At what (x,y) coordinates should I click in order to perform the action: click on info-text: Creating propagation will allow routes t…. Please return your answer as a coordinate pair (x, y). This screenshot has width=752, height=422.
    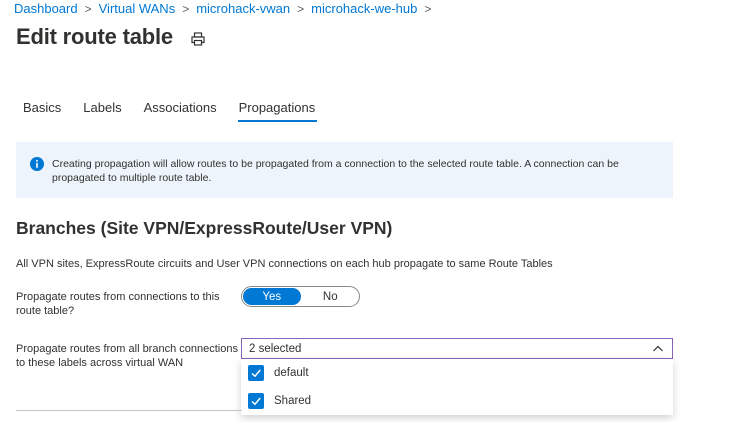
    Looking at the image, I should click on (335, 171).